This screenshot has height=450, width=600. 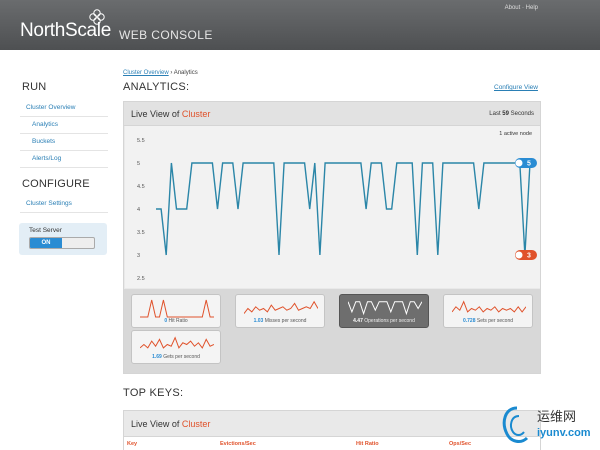 I want to click on breadcrumb-current: Analytics, so click(x=185, y=73).